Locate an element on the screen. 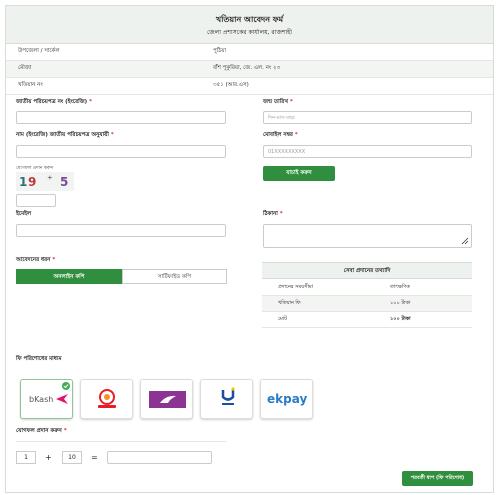  fee-row-value: তাৎক্ষণিক is located at coordinates (400, 287).